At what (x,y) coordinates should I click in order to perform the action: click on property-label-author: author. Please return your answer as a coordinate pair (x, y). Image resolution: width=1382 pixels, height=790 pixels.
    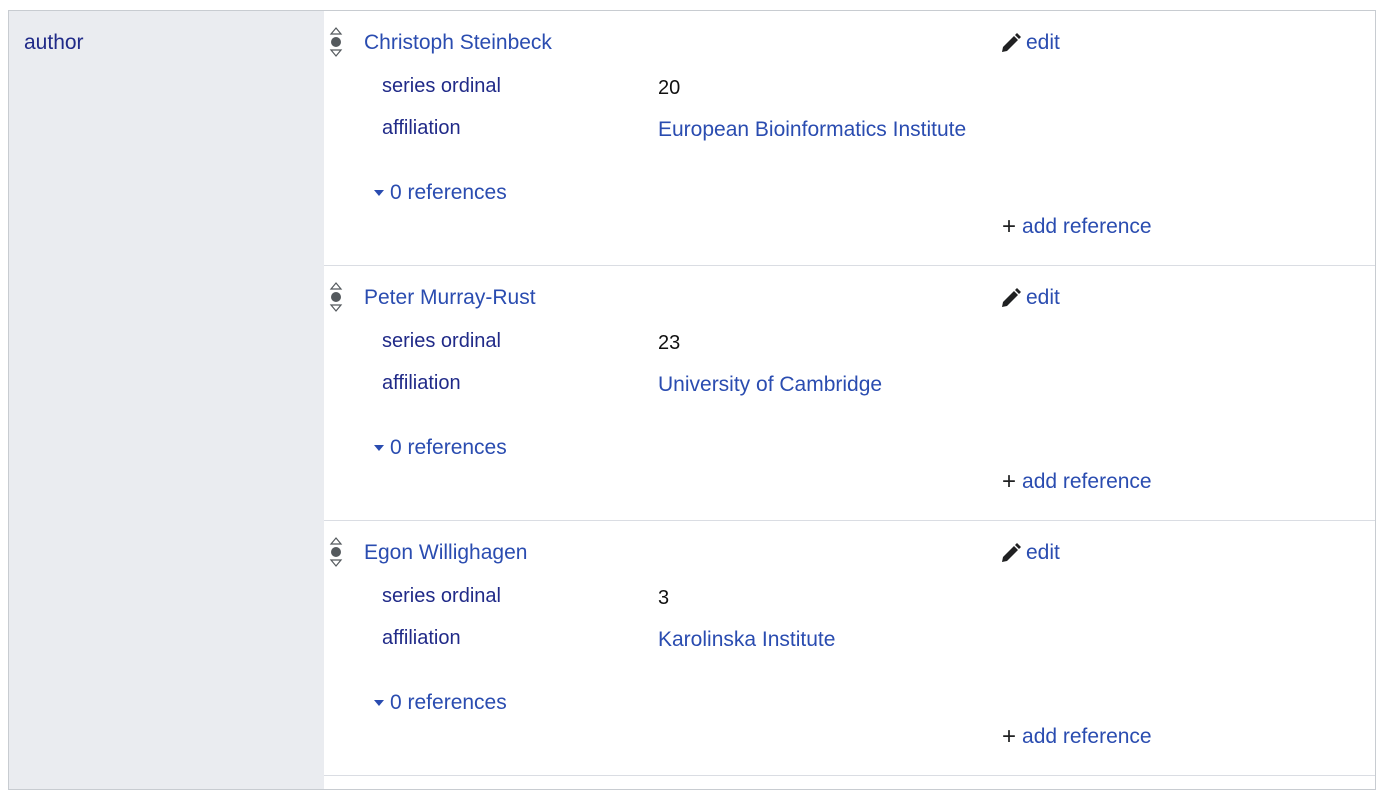
    Looking at the image, I should click on (54, 43).